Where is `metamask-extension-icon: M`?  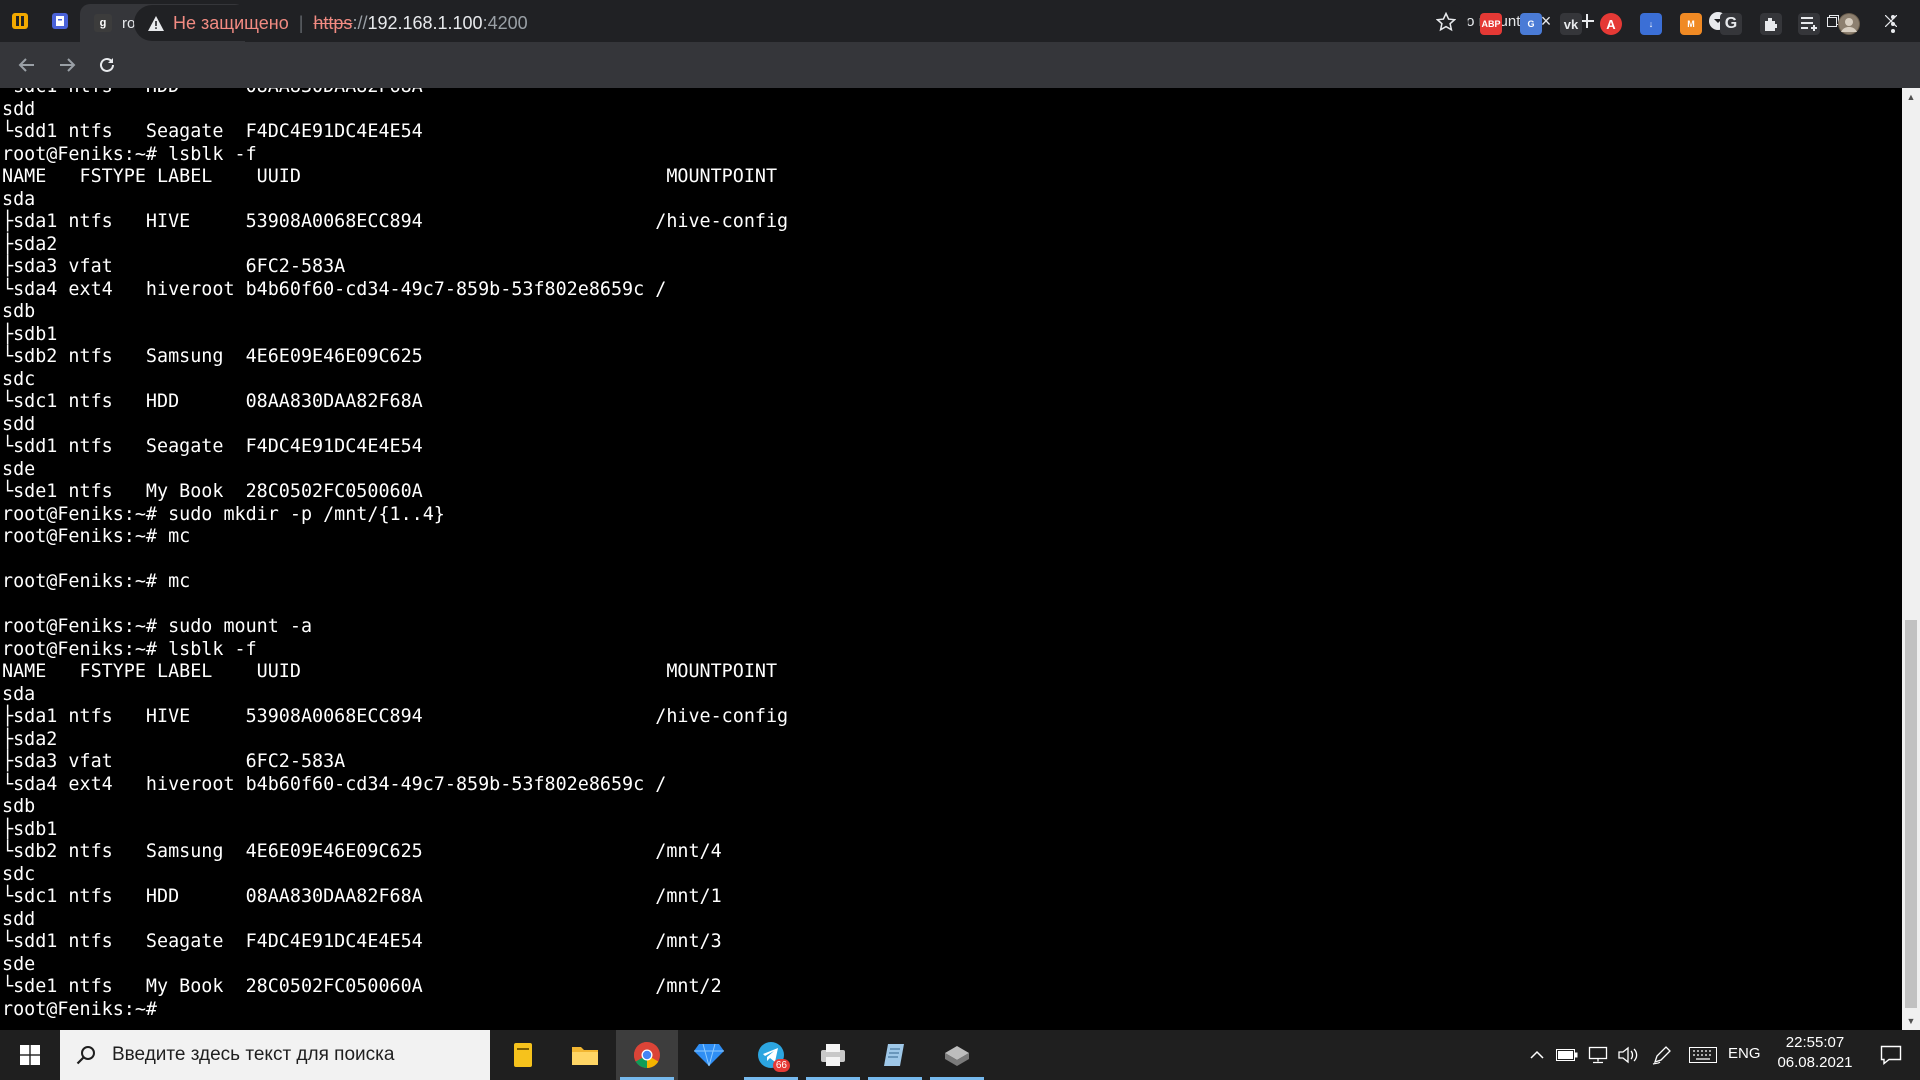 metamask-extension-icon: M is located at coordinates (1691, 24).